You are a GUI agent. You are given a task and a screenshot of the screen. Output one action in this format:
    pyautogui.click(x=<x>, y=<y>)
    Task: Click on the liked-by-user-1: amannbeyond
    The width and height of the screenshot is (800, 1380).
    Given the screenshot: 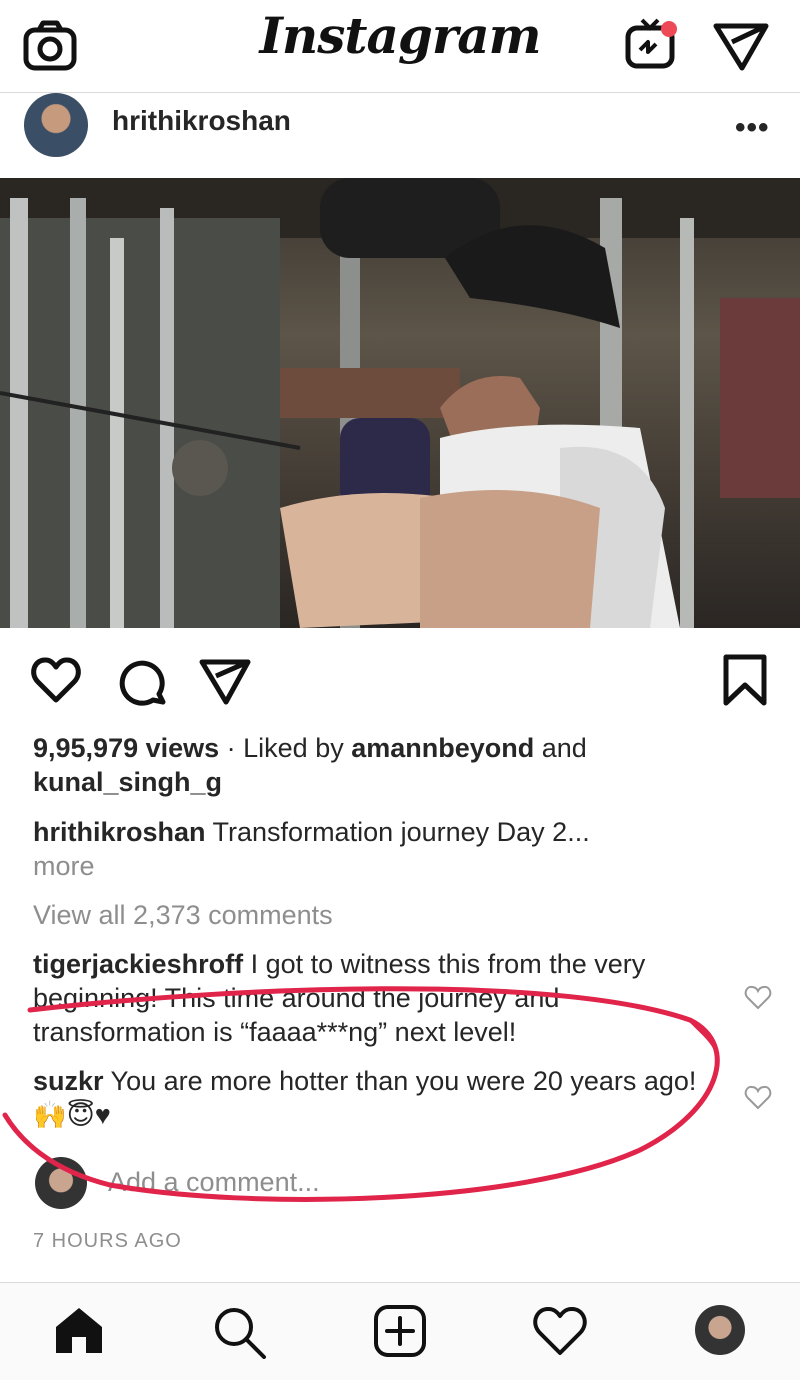 What is the action you would take?
    pyautogui.click(x=442, y=748)
    